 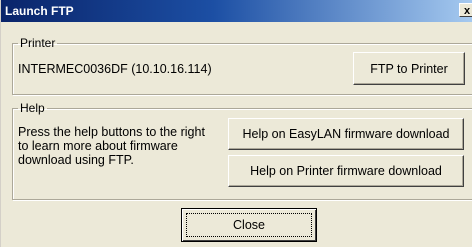 I want to click on close-button: Close, so click(x=249, y=225).